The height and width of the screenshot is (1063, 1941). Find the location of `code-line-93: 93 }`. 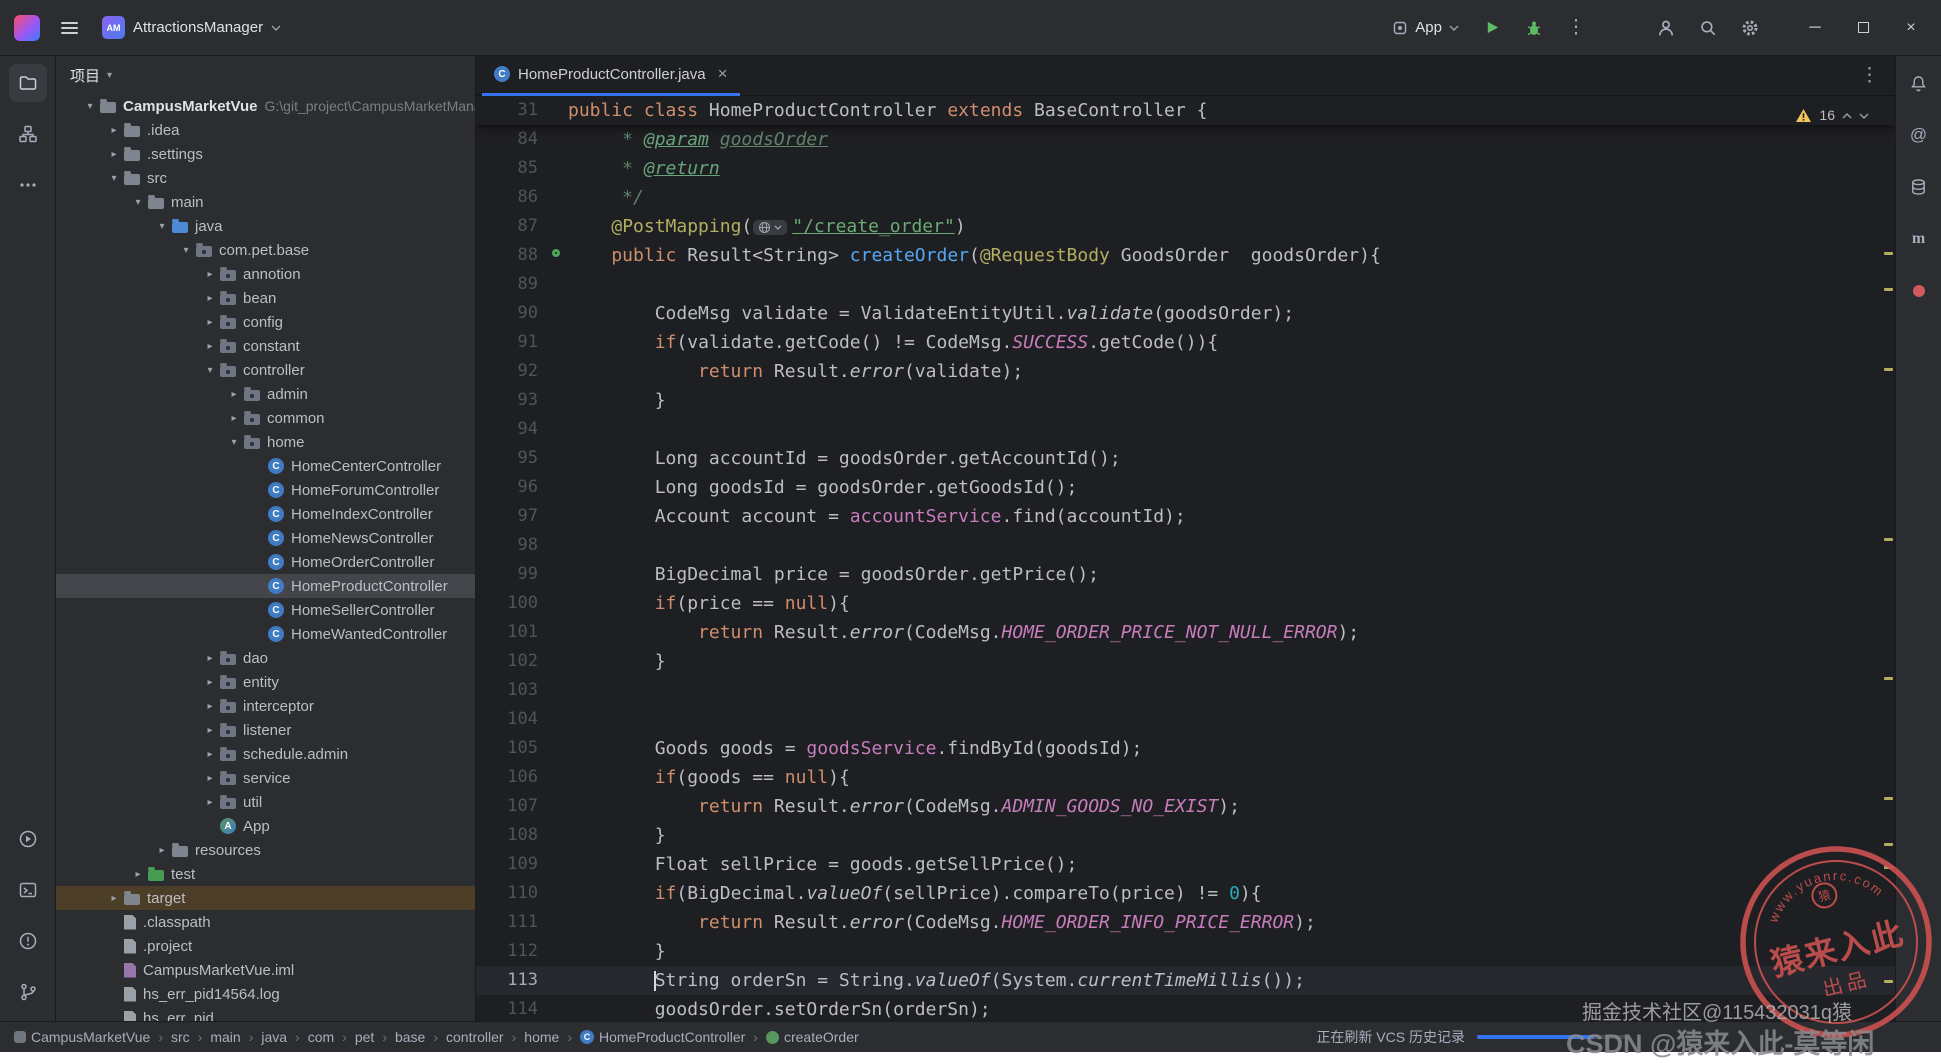

code-line-93: 93 } is located at coordinates (1185, 400).